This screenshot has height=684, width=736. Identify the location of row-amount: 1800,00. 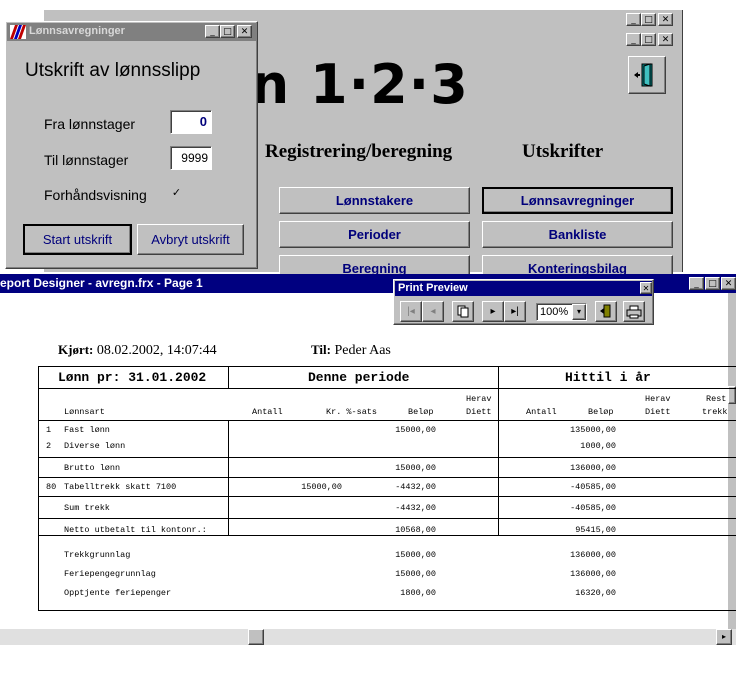
(418, 593).